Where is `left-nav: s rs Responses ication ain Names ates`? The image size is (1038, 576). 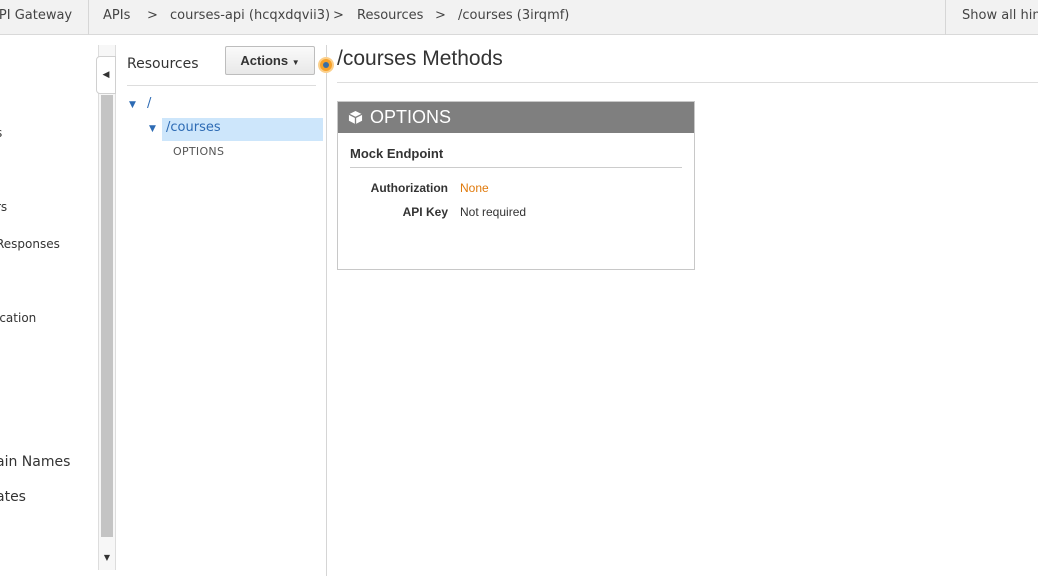 left-nav: s rs Responses ication ain Names ates is located at coordinates (48, 306).